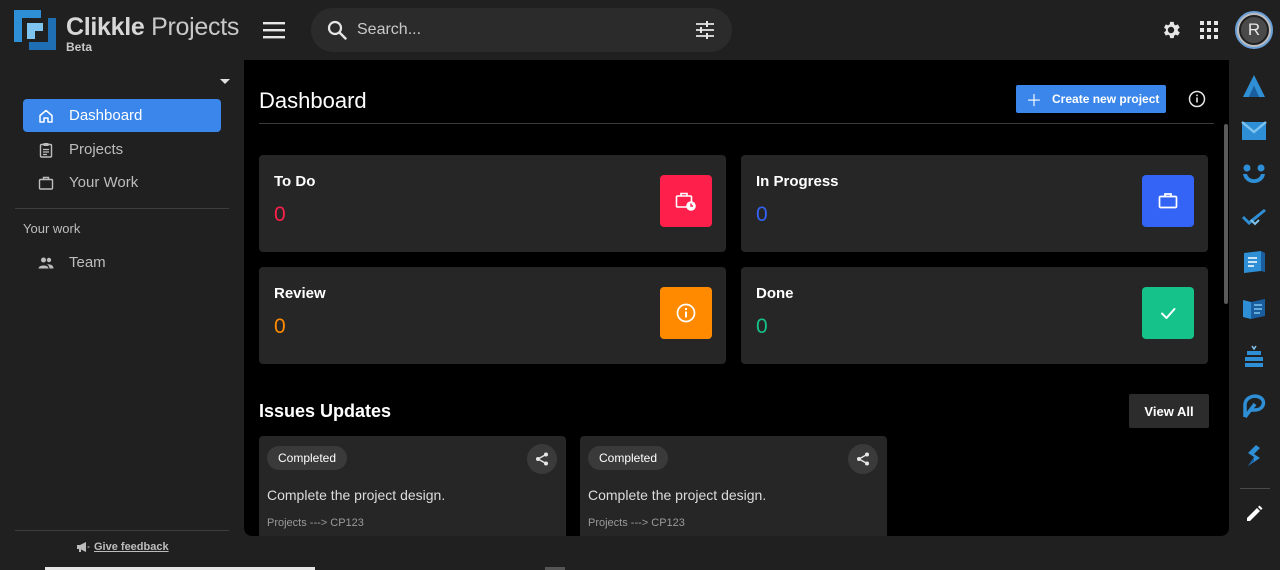 This screenshot has height=570, width=1280. Describe the element at coordinates (492, 203) in the screenshot. I see `stat-card-todo: To Do 0` at that location.